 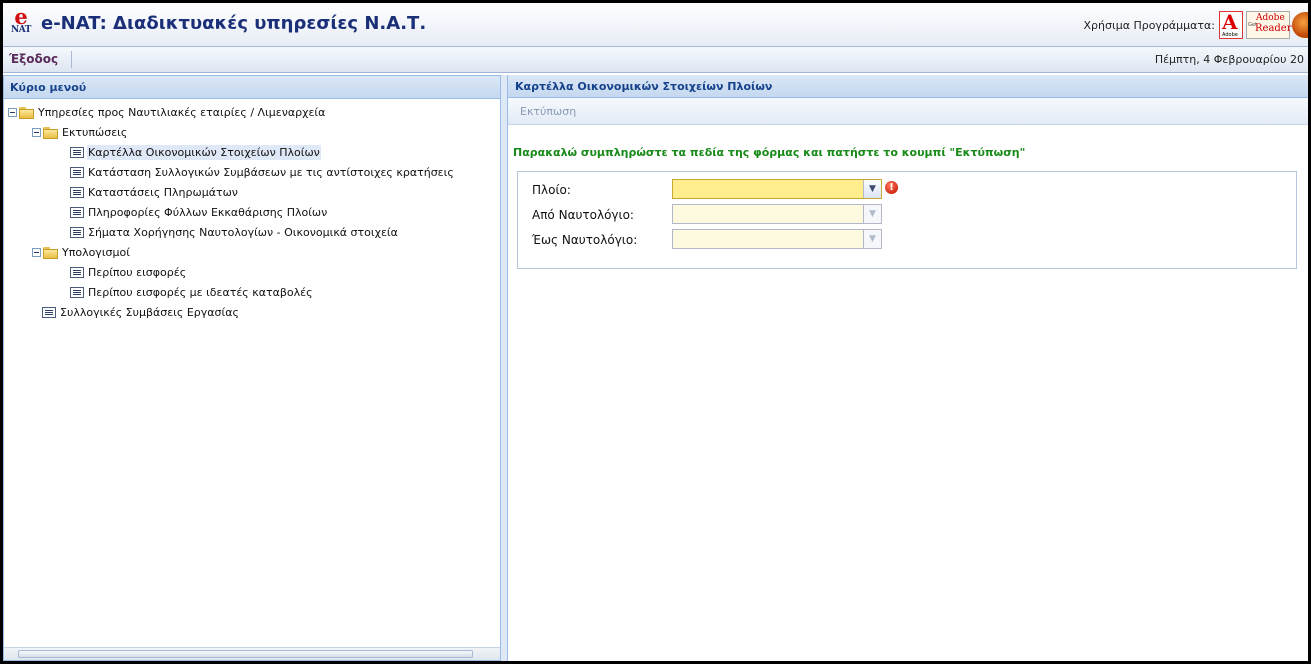 I want to click on from-logbook-row: Από Ναυτολόγιο: ▼, so click(x=907, y=215).